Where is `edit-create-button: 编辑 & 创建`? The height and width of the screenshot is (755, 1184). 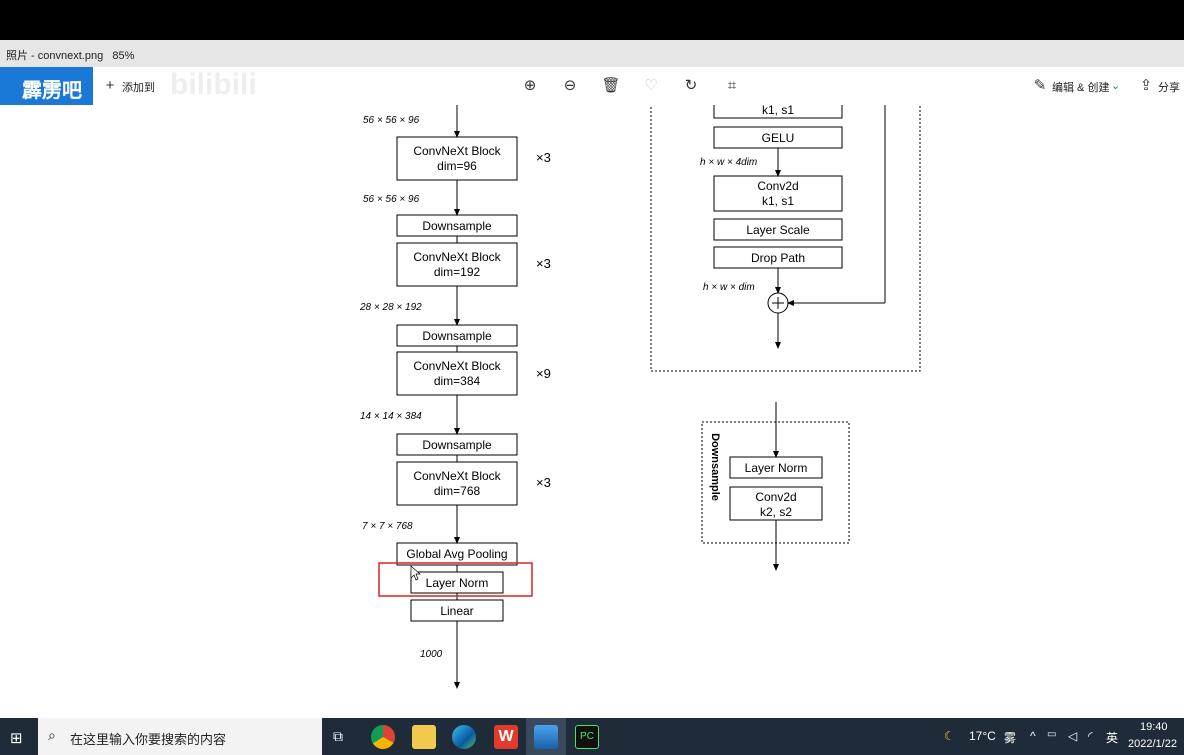
edit-create-button: 编辑 & 创建 is located at coordinates (1080, 87).